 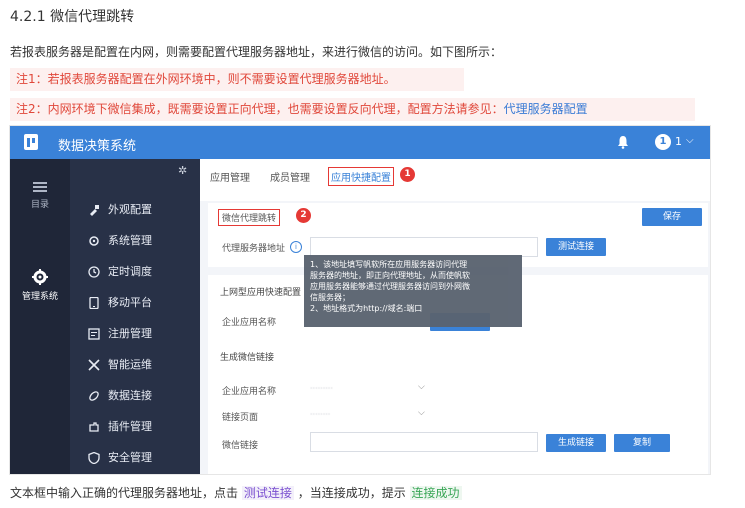 I want to click on connection-success-text: 连接成功, so click(x=435, y=493).